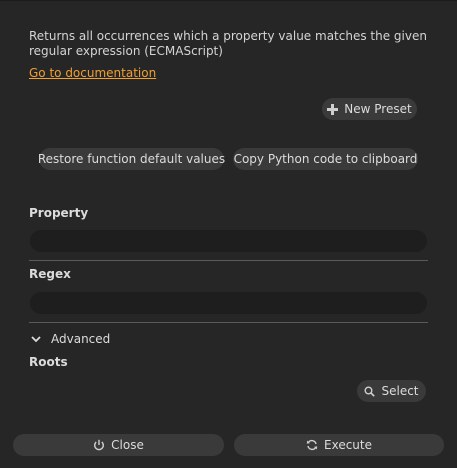 Image resolution: width=457 pixels, height=468 pixels. Describe the element at coordinates (378, 109) in the screenshot. I see `new-preset-label: New Preset` at that location.